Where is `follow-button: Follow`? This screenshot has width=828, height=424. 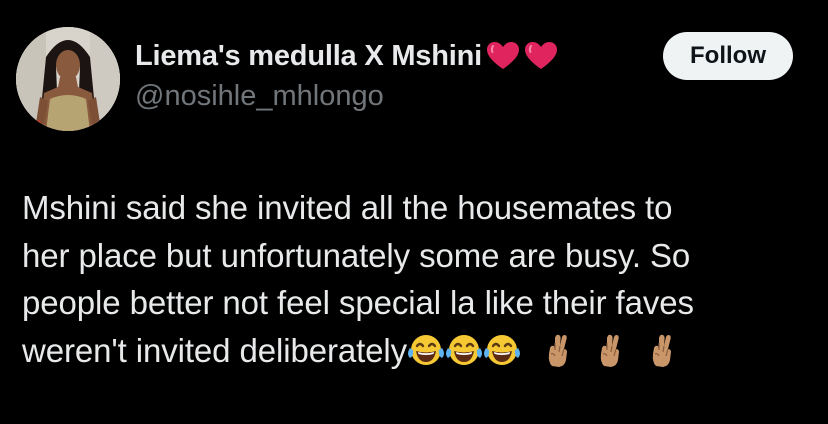 follow-button: Follow is located at coordinates (728, 56).